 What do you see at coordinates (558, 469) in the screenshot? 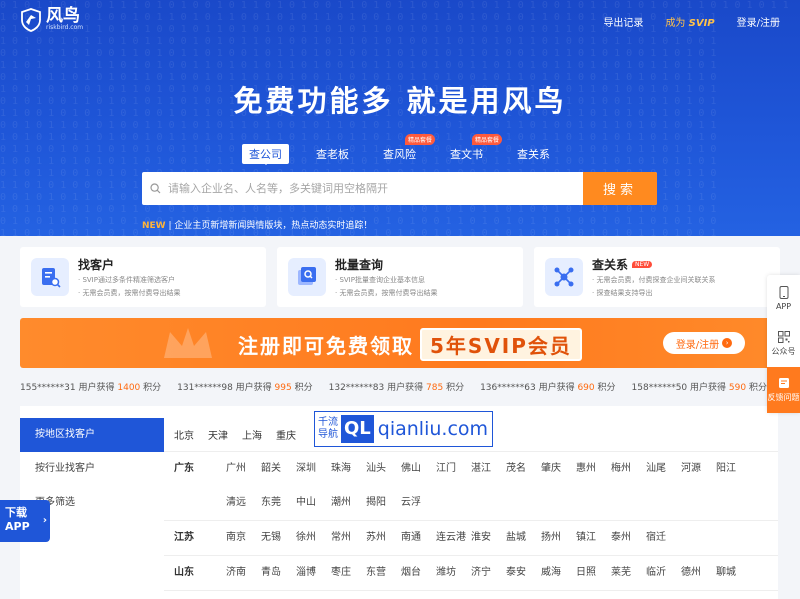
I see `city-link: 肇庆` at bounding box center [558, 469].